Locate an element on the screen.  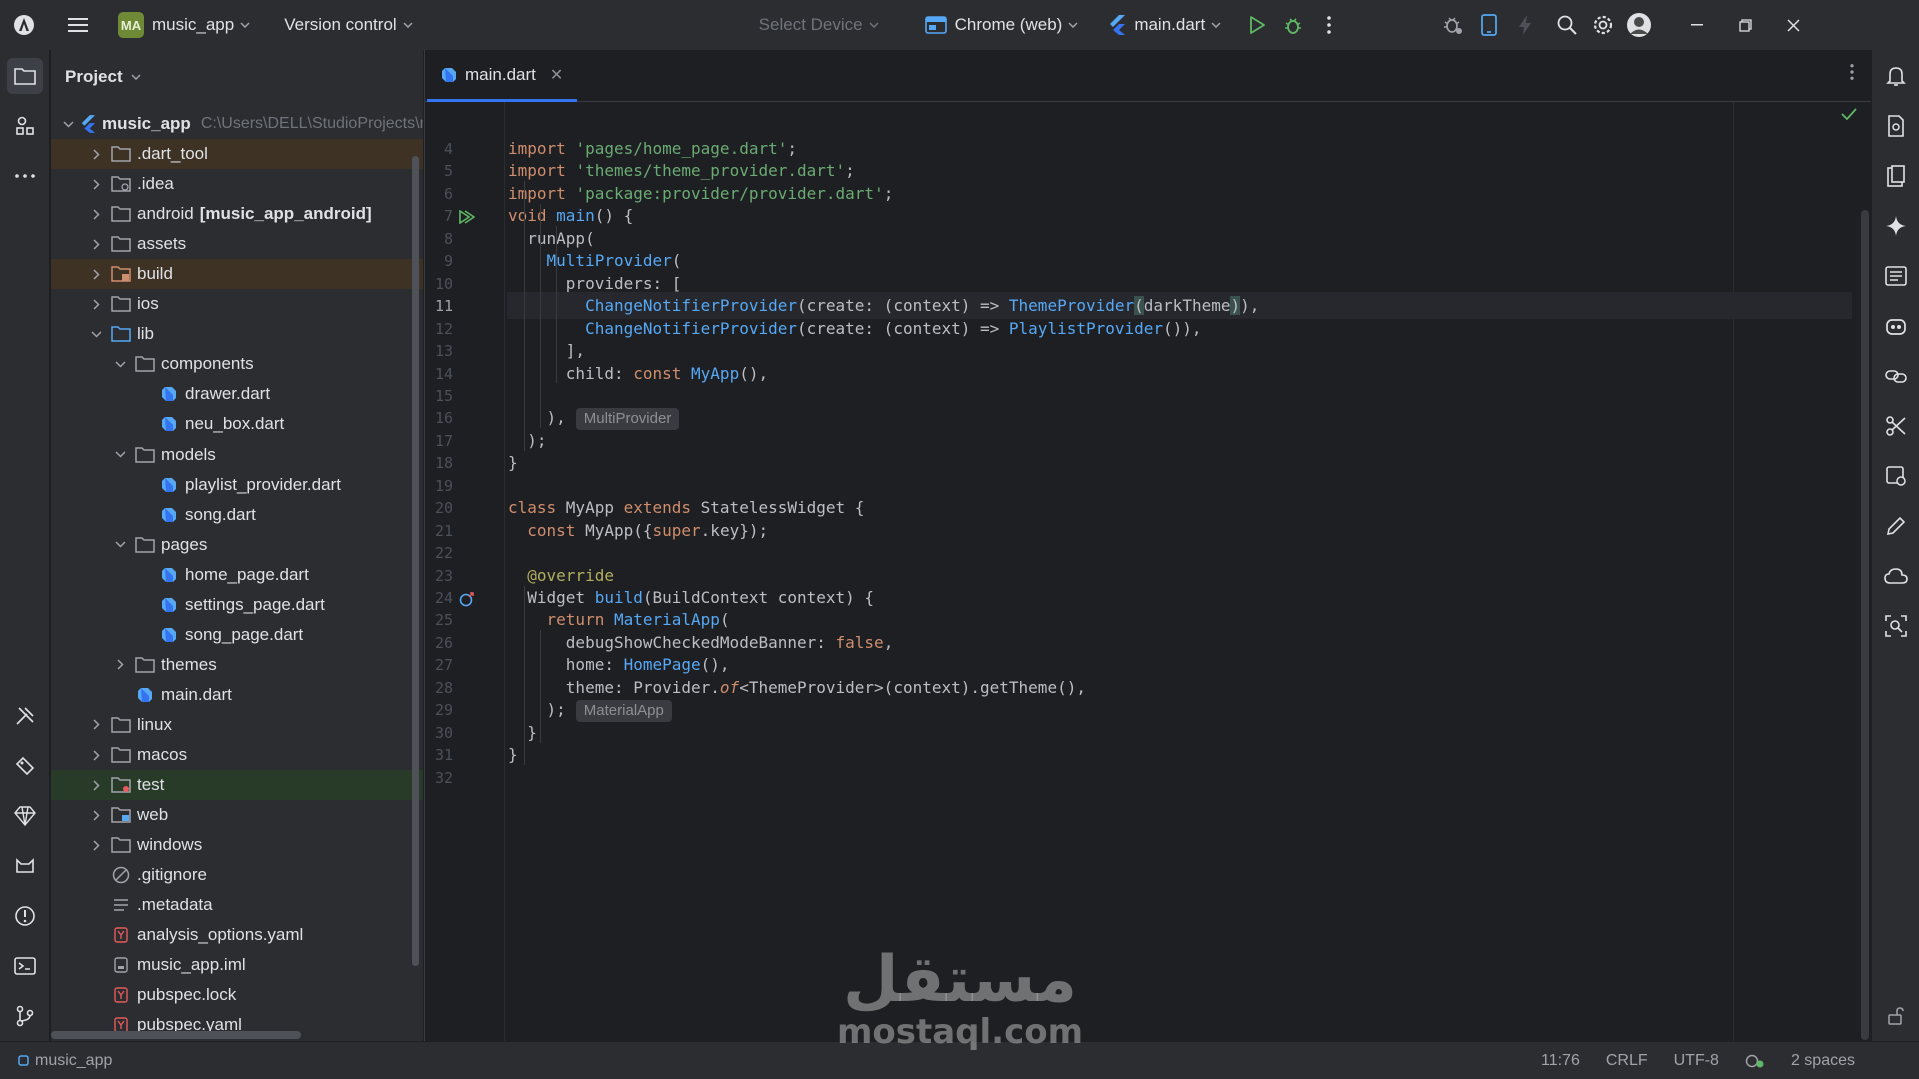
code-line: } is located at coordinates (512, 462).